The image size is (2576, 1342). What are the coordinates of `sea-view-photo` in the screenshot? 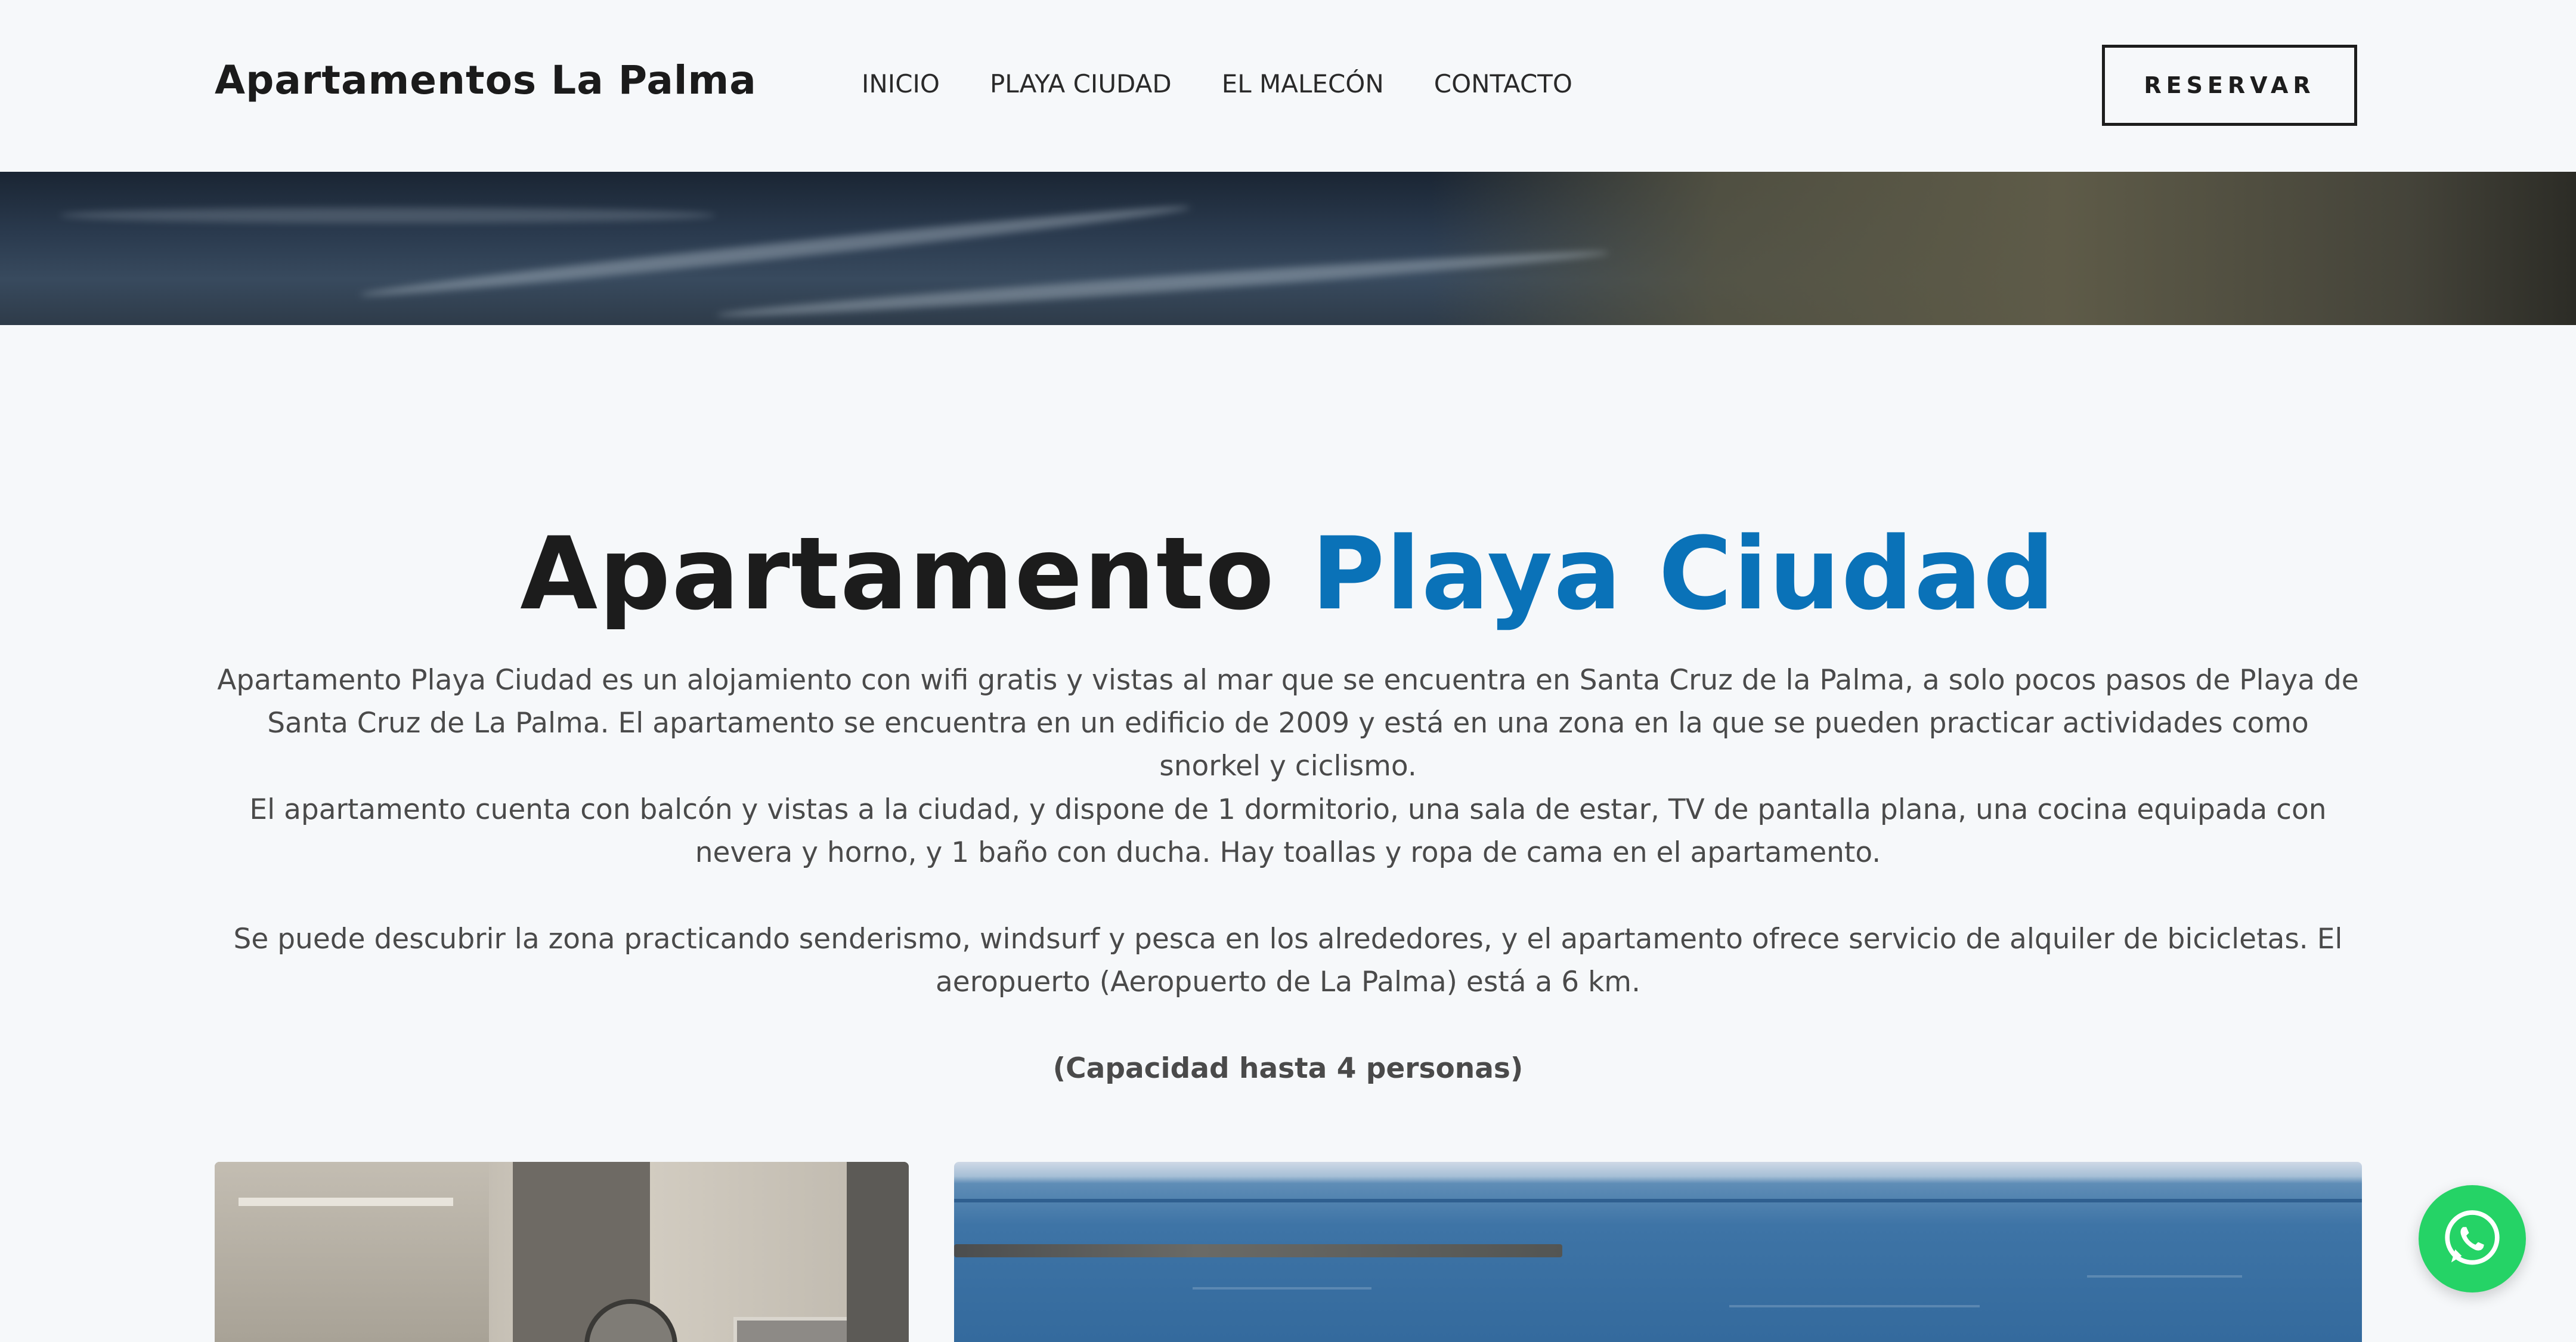 It's located at (1658, 1252).